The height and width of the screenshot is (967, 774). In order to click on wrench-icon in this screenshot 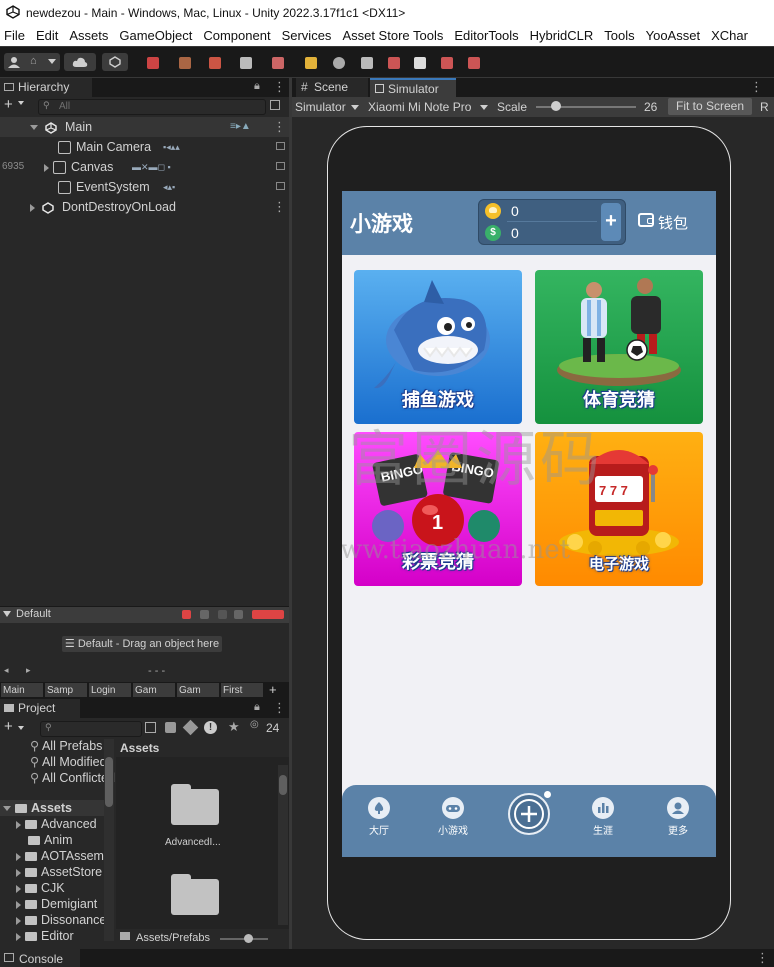, I will do `click(367, 63)`.